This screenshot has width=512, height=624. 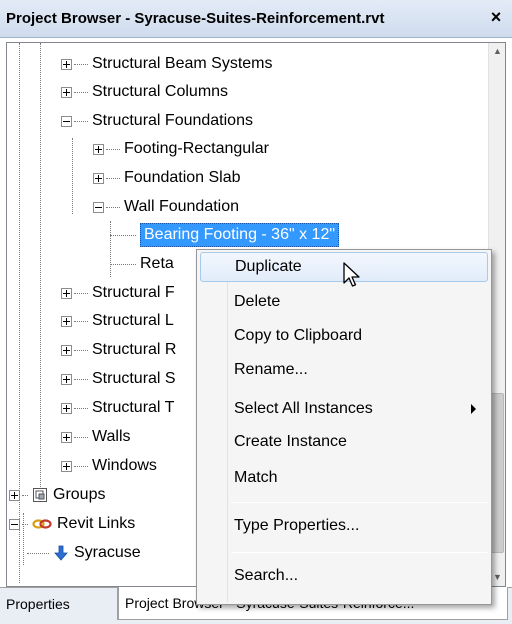 What do you see at coordinates (298, 335) in the screenshot?
I see `menu-item-label: Copy to Clipboard` at bounding box center [298, 335].